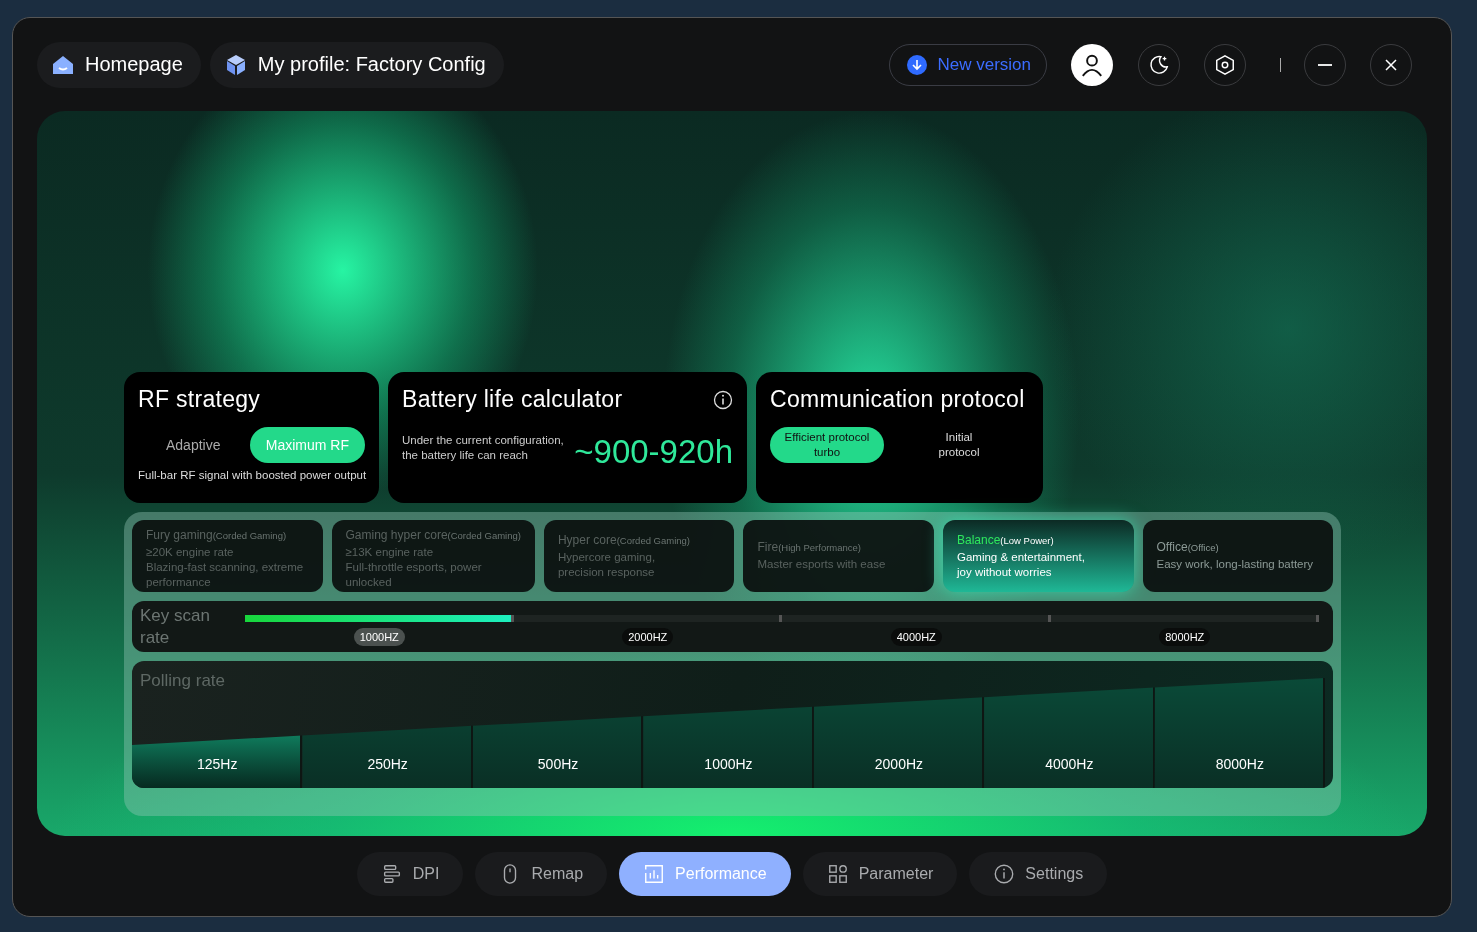  Describe the element at coordinates (119, 64) in the screenshot. I see `homepage-tab: Homepage` at that location.